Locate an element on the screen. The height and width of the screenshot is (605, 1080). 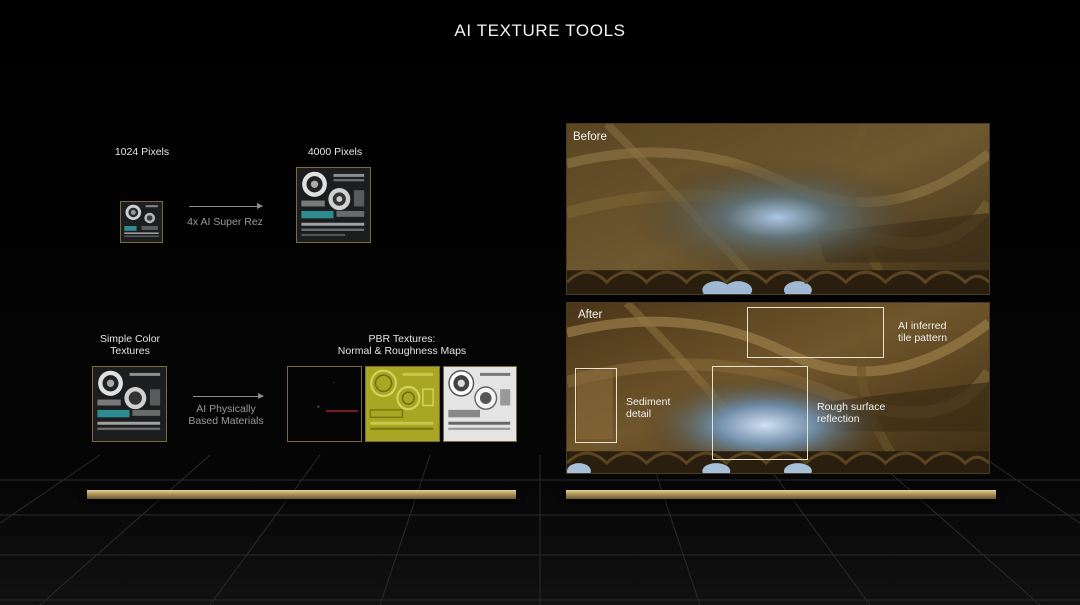
grayscale-map-thumbnail is located at coordinates (480, 404).